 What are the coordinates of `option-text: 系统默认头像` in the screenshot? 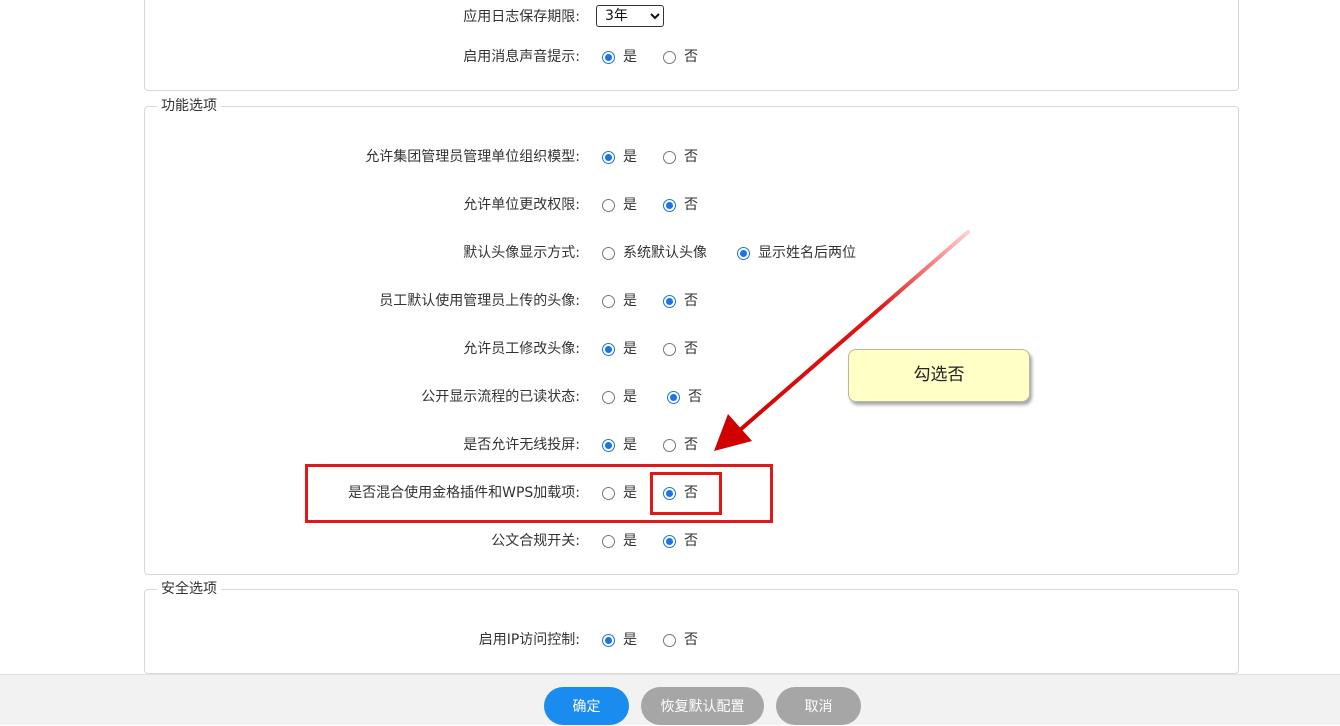 It's located at (665, 253).